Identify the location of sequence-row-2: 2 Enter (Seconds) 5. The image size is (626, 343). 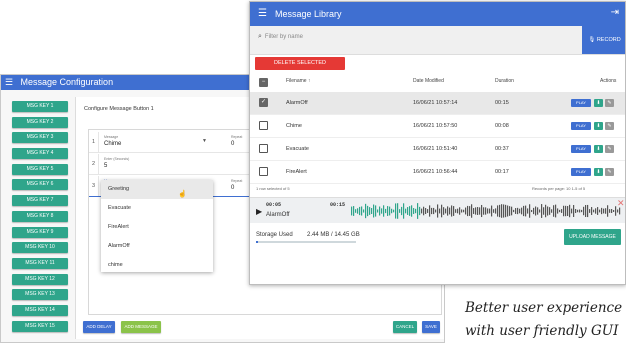
(169, 164).